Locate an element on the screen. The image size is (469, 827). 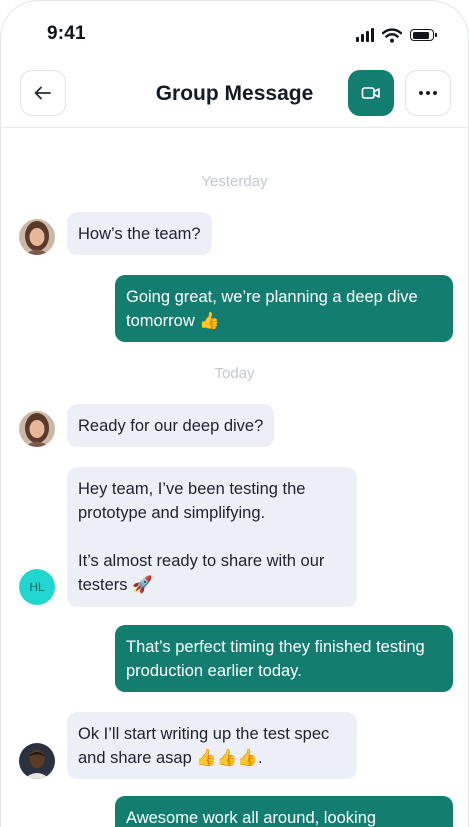
avatar-initials: HL is located at coordinates (37, 587).